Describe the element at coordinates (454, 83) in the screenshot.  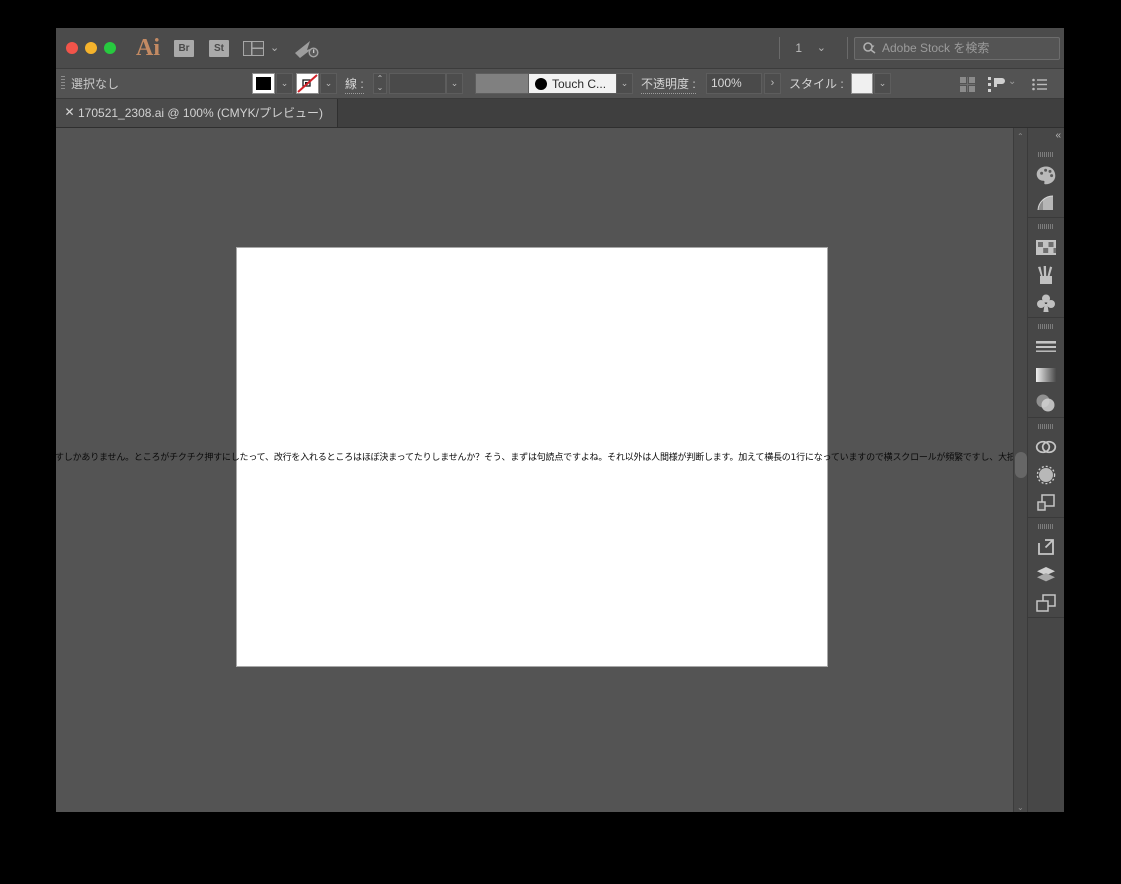
I see `stroke-weight-chevron-down-icon: ⌄` at that location.